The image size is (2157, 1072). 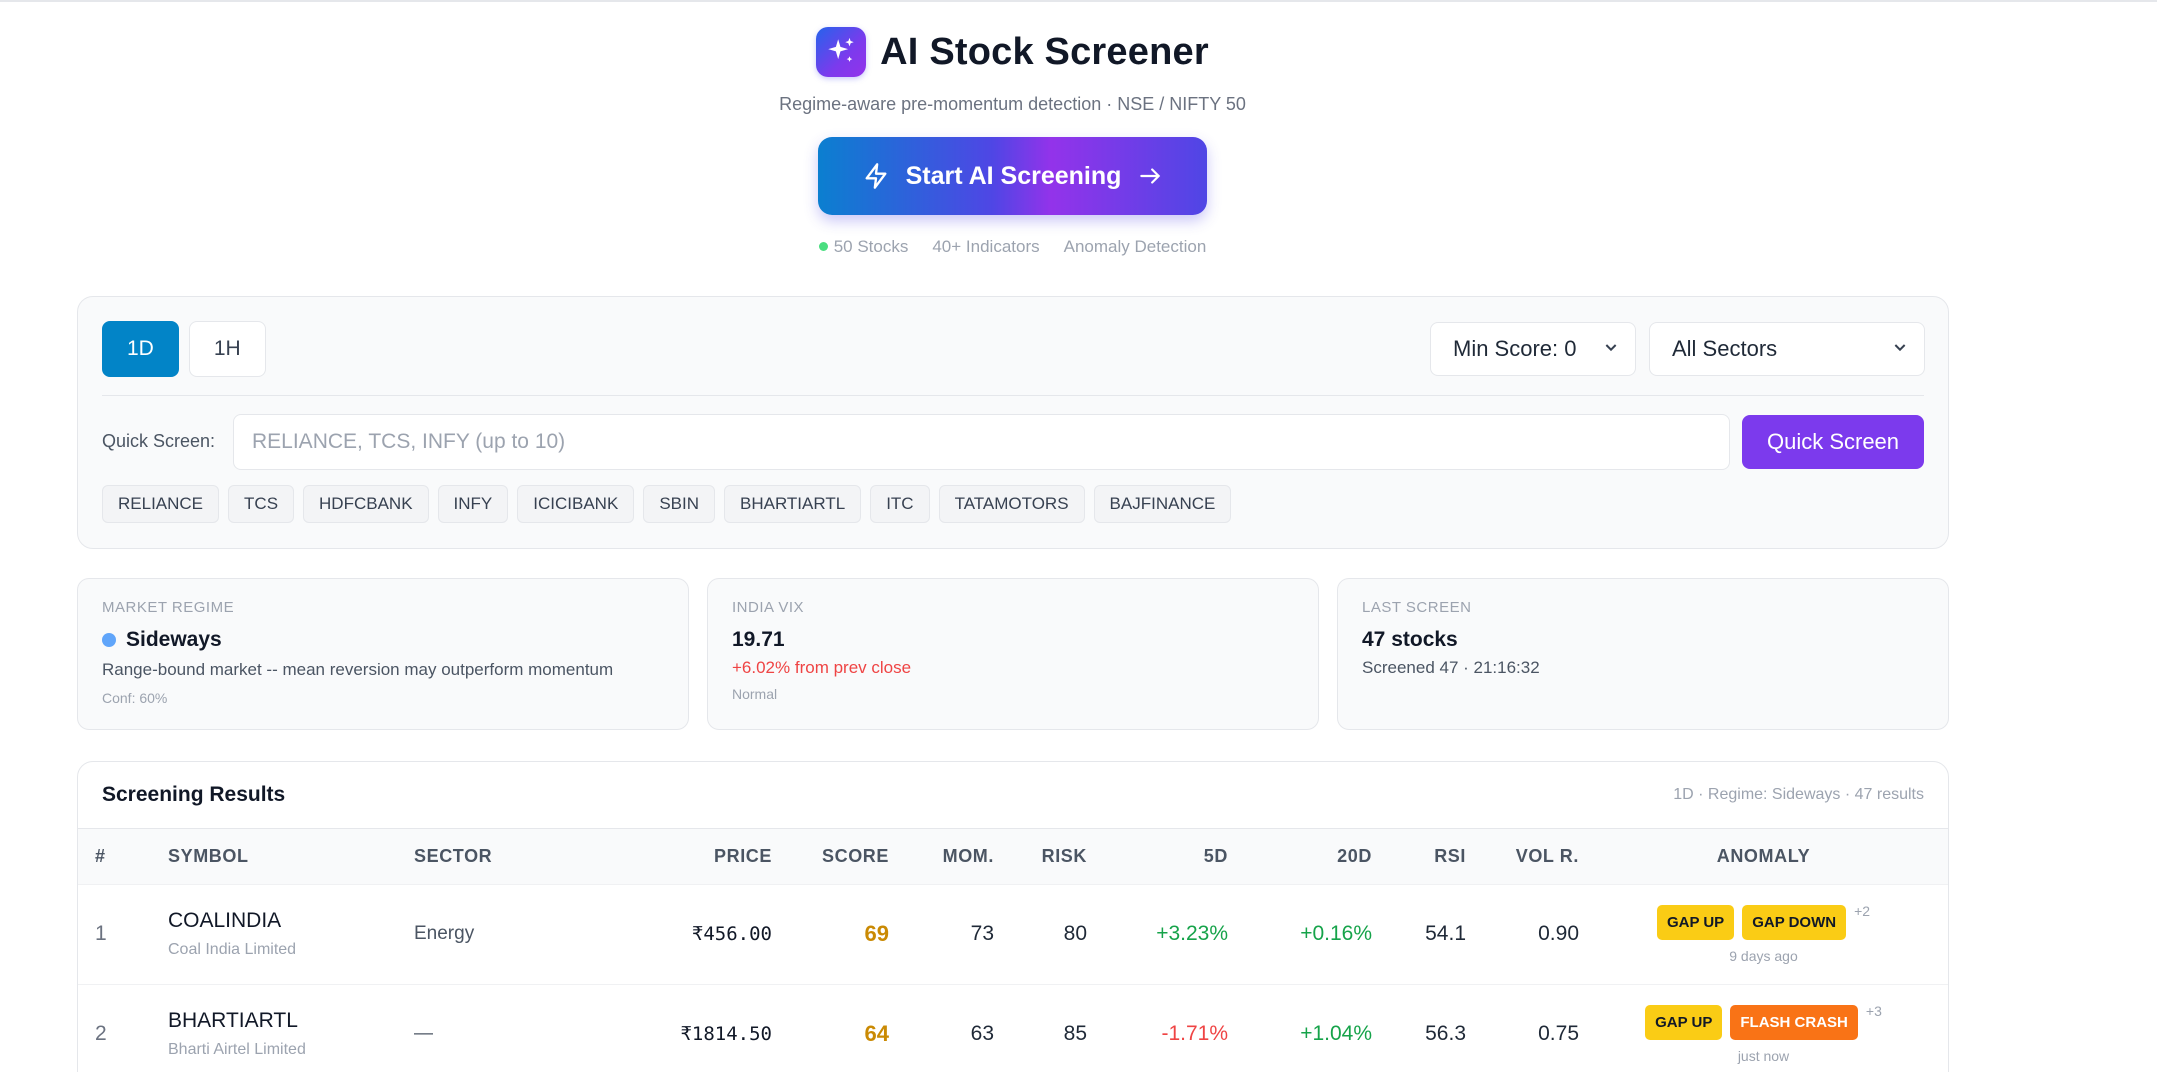 What do you see at coordinates (227, 349) in the screenshot?
I see `tab-1h: 1H` at bounding box center [227, 349].